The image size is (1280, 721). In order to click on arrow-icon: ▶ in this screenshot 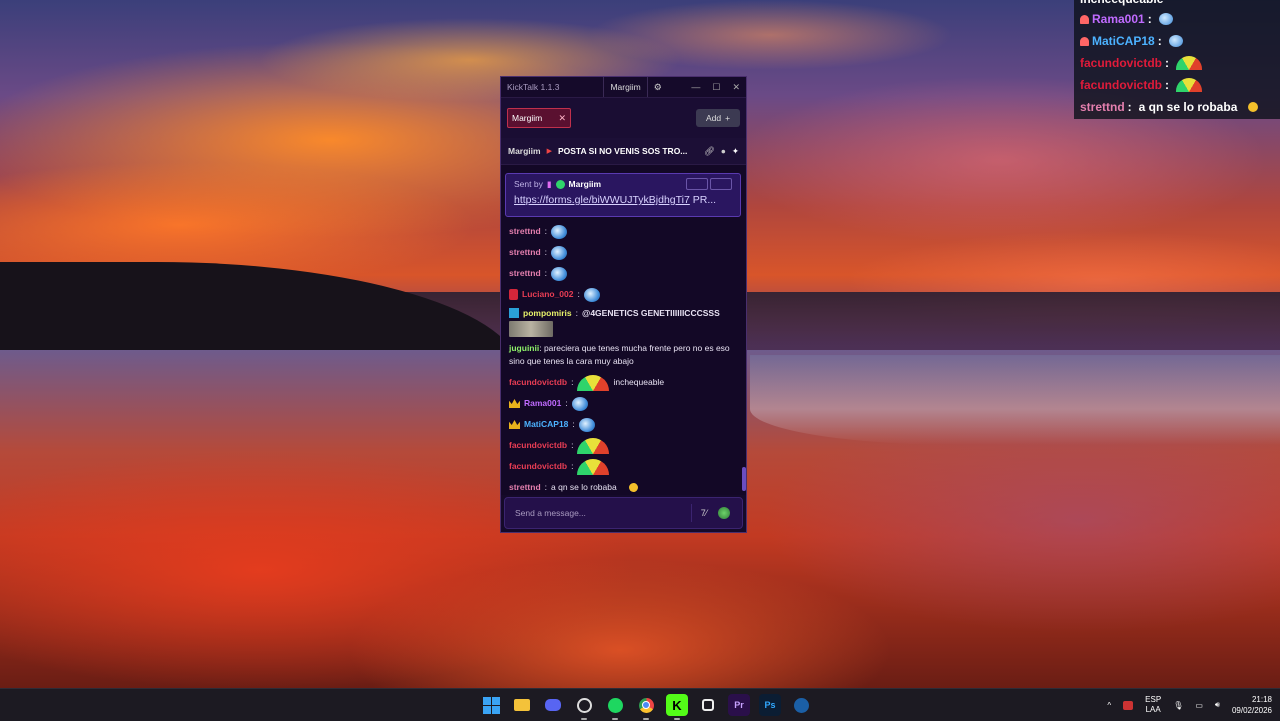, I will do `click(549, 151)`.